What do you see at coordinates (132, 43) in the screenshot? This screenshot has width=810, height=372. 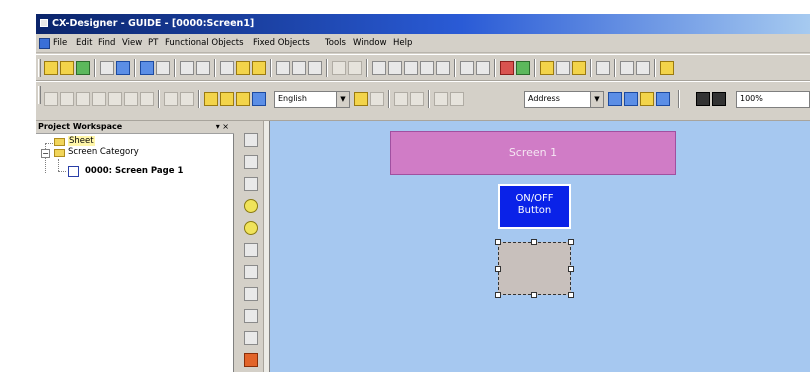 I see `menu-view: View` at bounding box center [132, 43].